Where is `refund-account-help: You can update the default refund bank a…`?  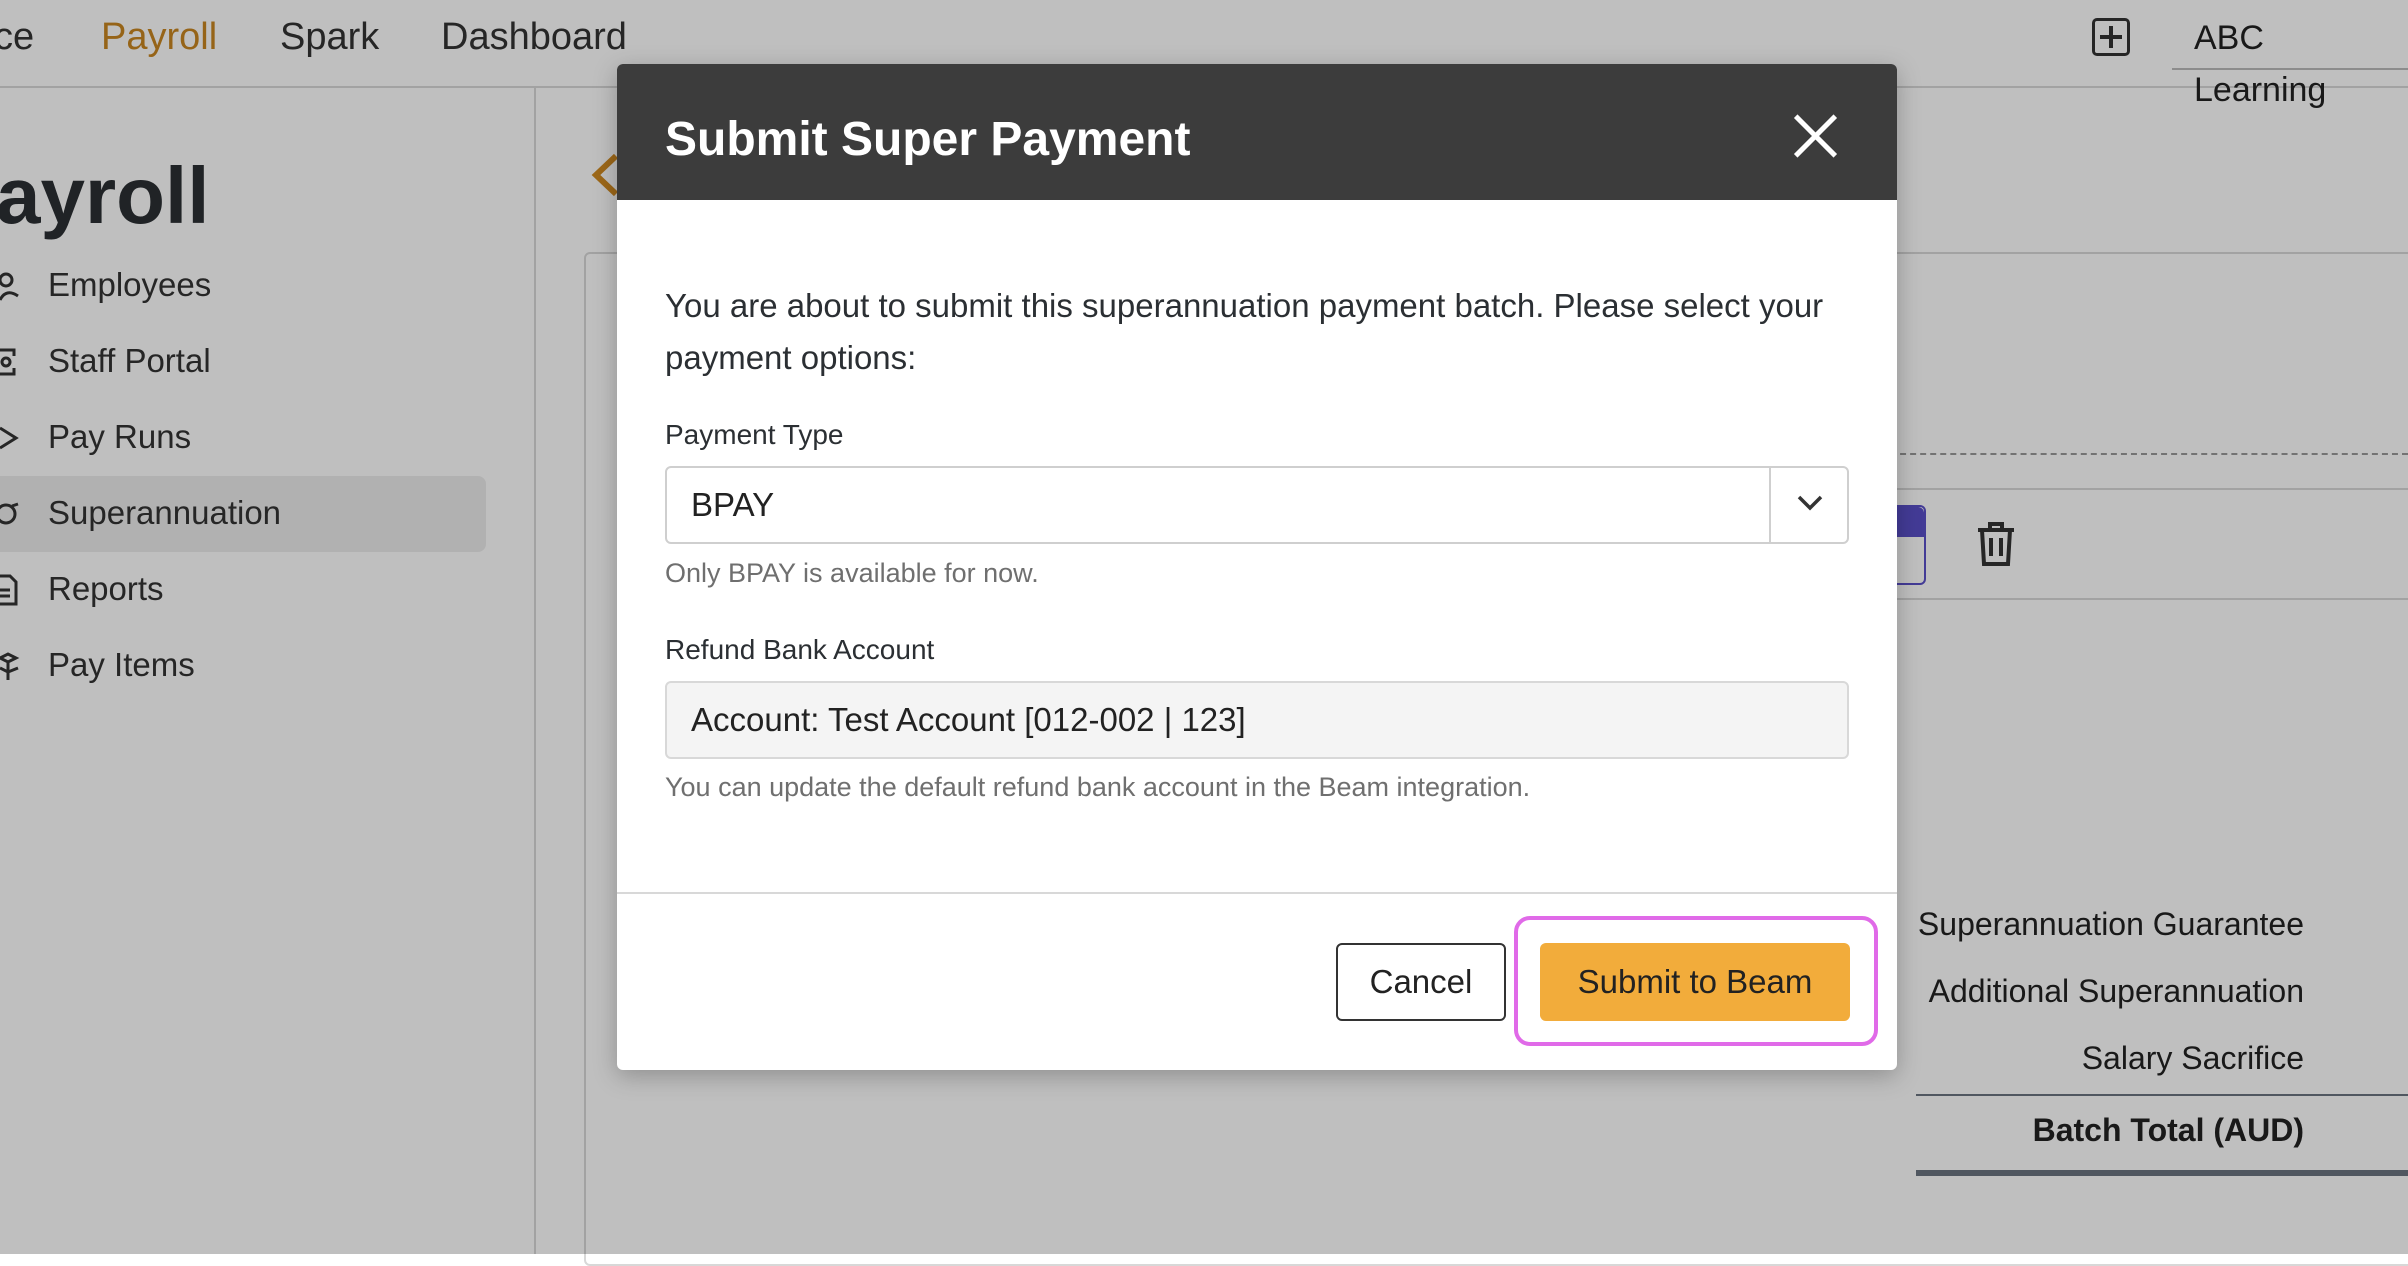 refund-account-help: You can update the default refund bank a… is located at coordinates (1098, 787).